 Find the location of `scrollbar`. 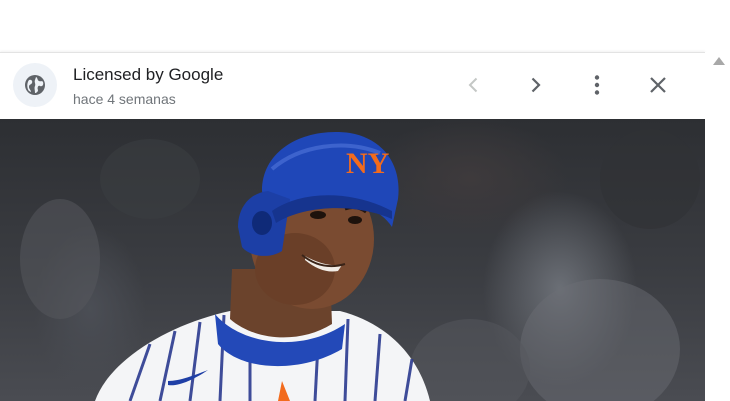

scrollbar is located at coordinates (717, 226).